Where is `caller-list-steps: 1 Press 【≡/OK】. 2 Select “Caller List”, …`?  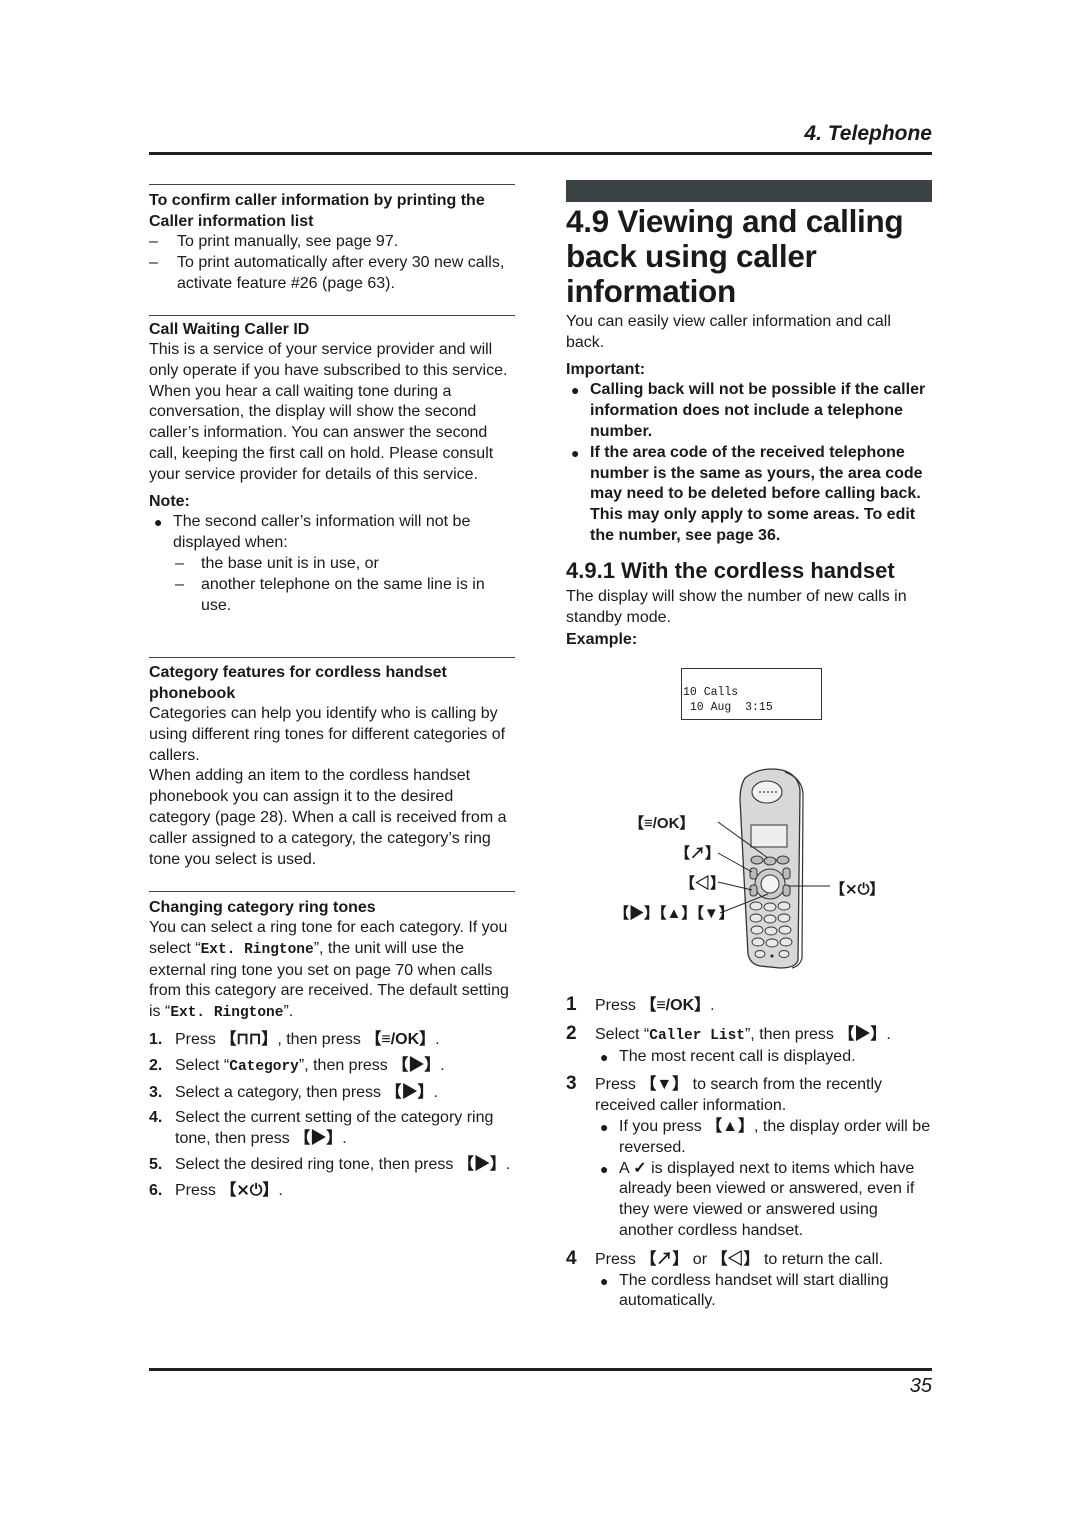
caller-list-steps: 1 Press 【≡/OK】. 2 Select “Caller List”, … is located at coordinates (749, 1157).